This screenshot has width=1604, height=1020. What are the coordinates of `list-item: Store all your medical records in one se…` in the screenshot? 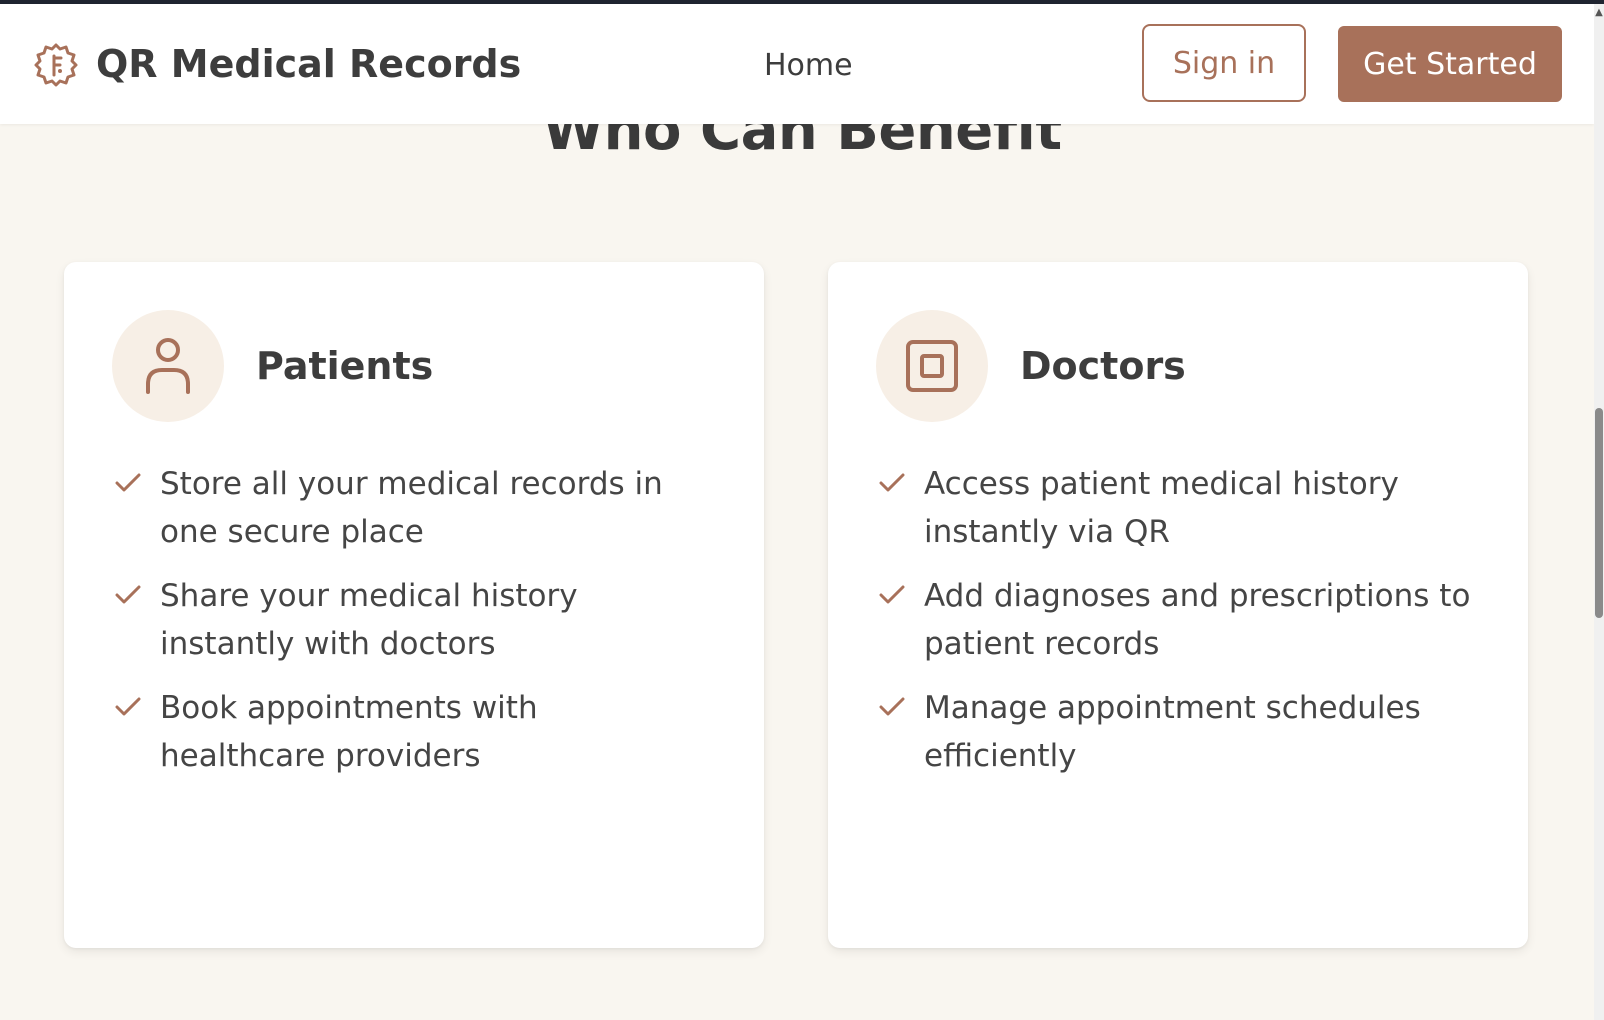 It's located at (412, 508).